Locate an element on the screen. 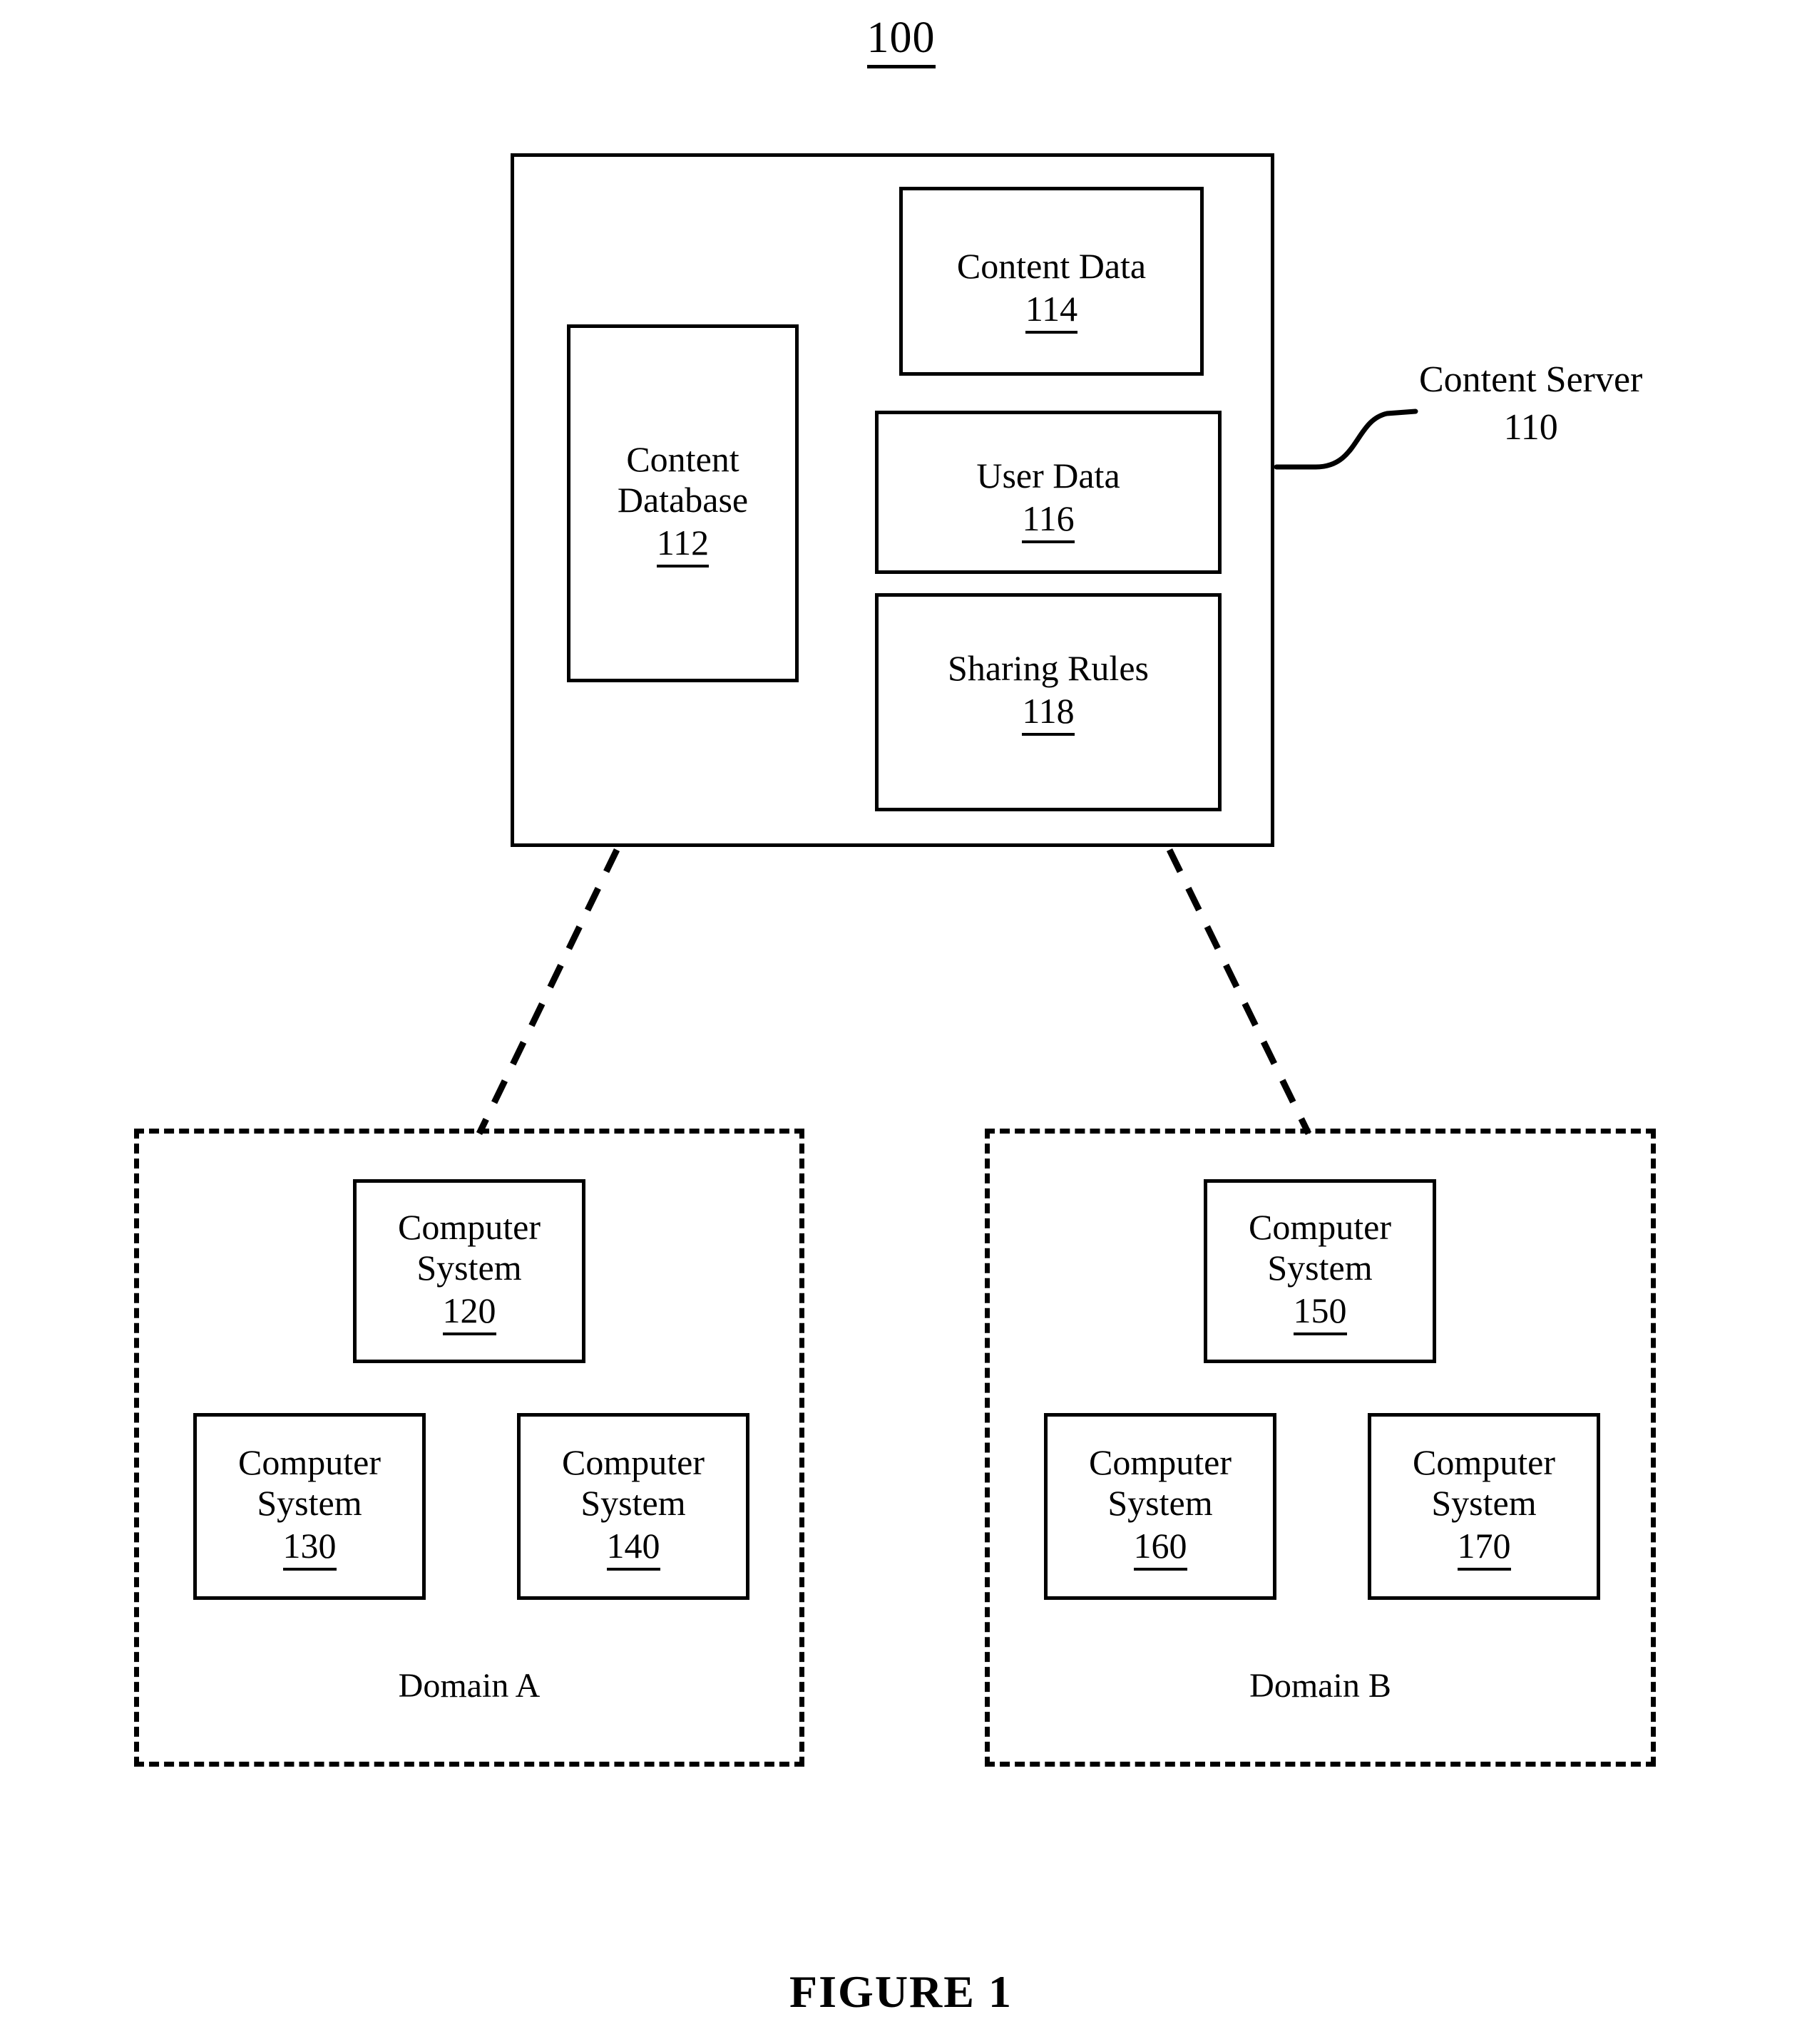 This screenshot has height=2044, width=1802. domain-a-label: Domain A is located at coordinates (469, 1686).